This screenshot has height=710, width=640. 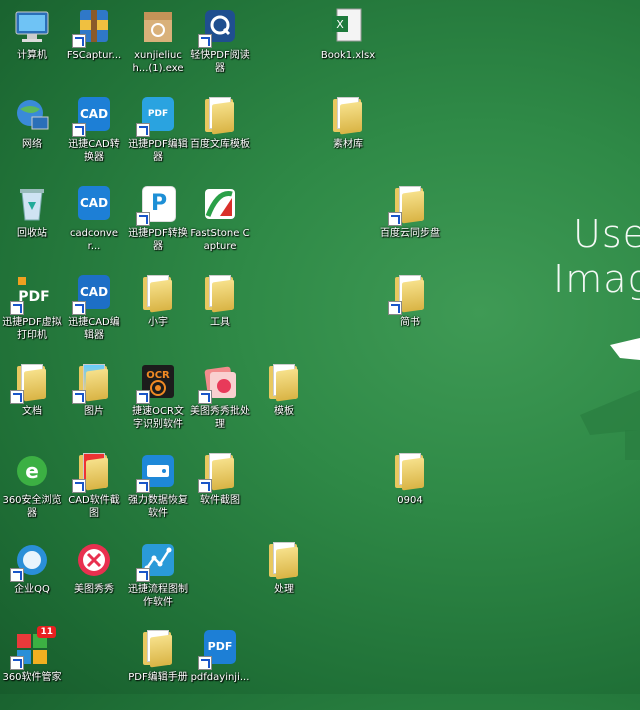 I want to click on software-manager-360-icon: 11, so click(x=33, y=648).